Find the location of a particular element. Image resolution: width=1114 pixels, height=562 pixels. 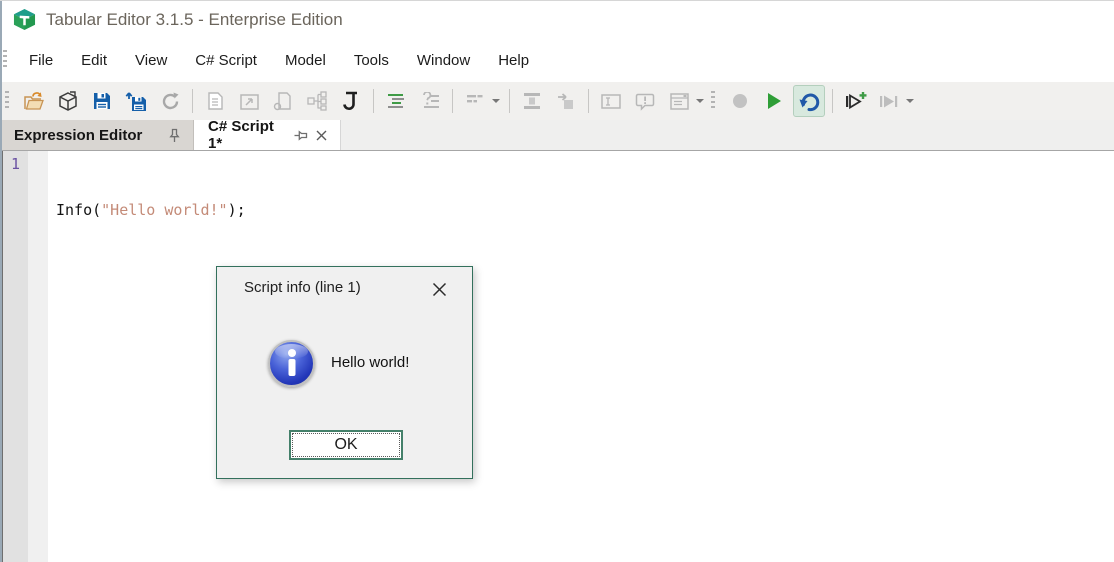

menu-window: Window is located at coordinates (443, 60).